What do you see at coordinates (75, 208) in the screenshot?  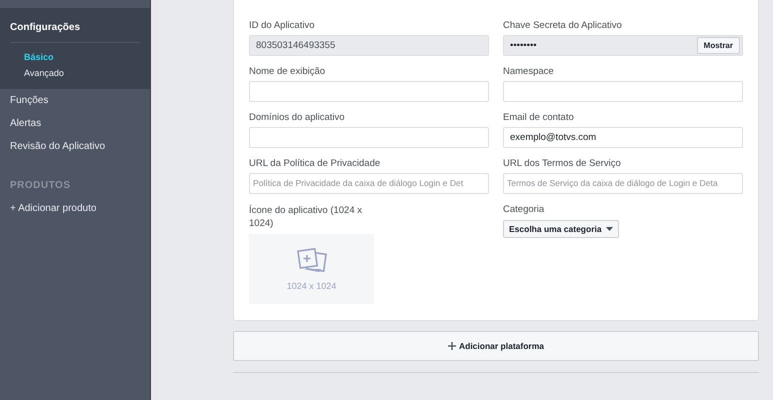 I see `add-product-link: + Adicionar produto` at bounding box center [75, 208].